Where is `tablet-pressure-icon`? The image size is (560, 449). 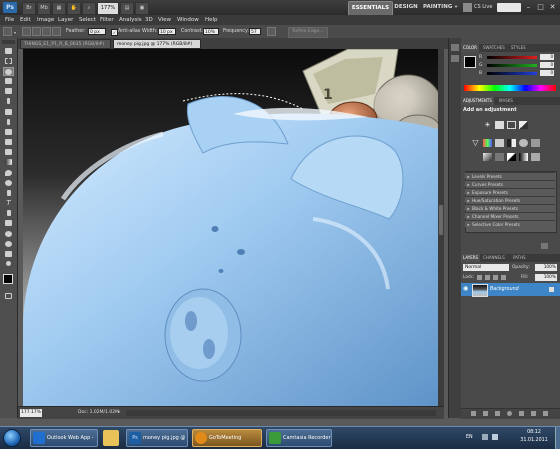 tablet-pressure-icon is located at coordinates (271, 31).